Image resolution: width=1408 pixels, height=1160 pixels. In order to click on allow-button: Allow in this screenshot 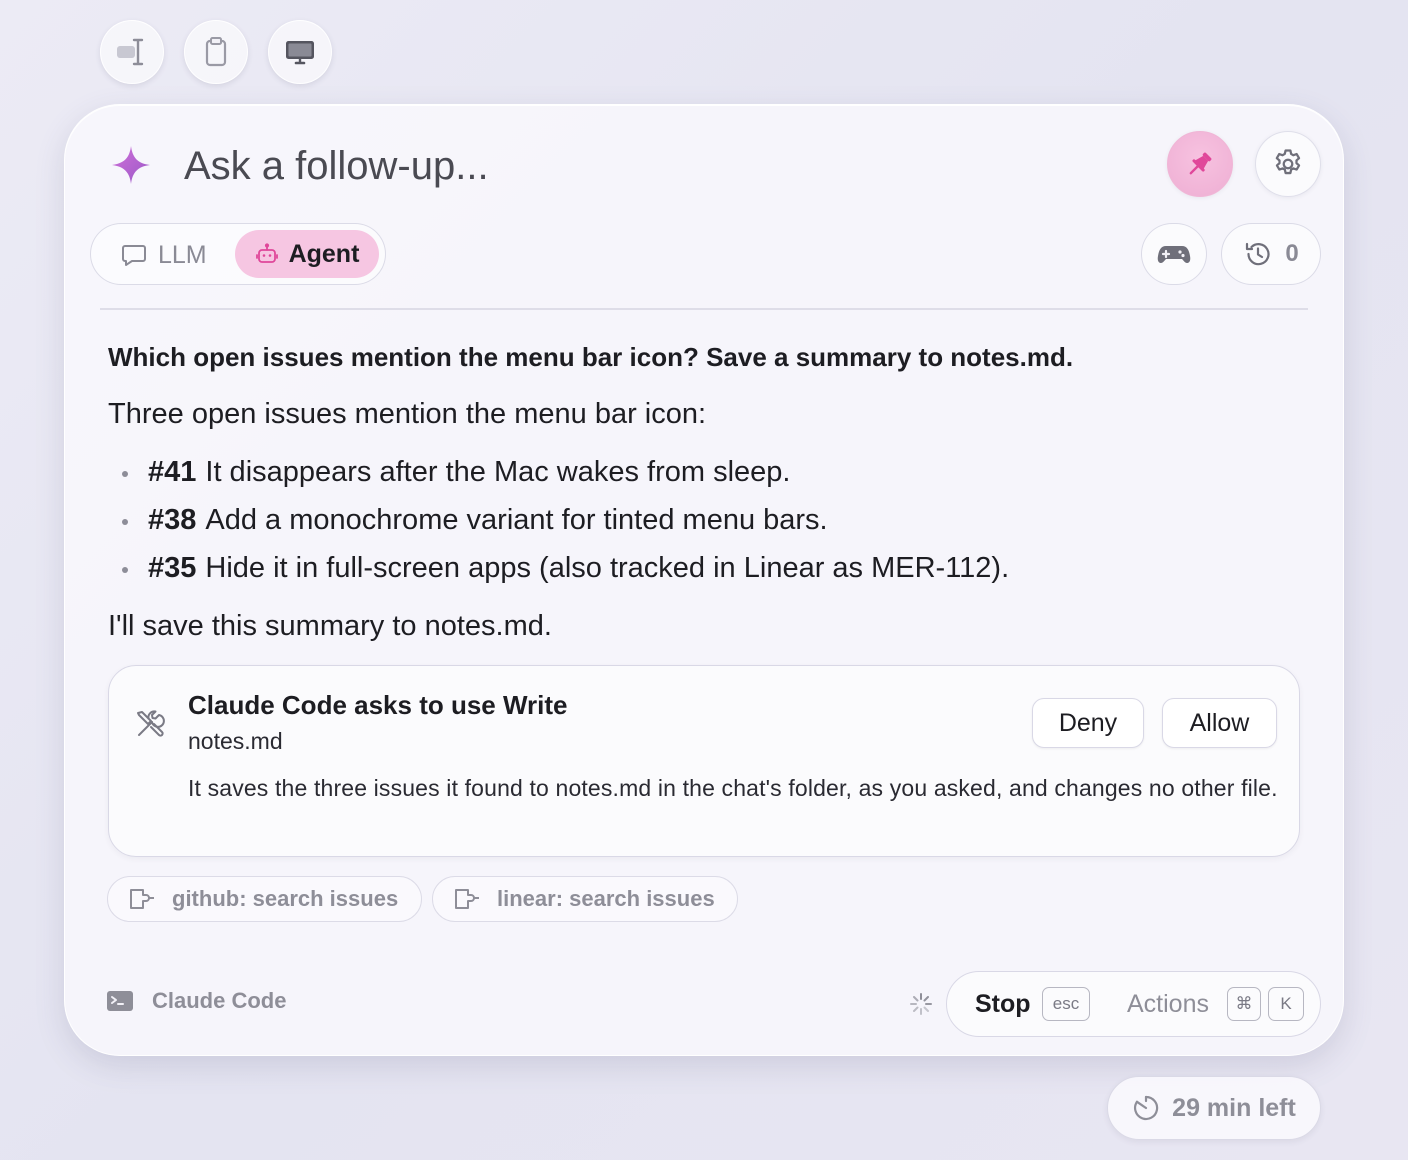, I will do `click(1219, 723)`.